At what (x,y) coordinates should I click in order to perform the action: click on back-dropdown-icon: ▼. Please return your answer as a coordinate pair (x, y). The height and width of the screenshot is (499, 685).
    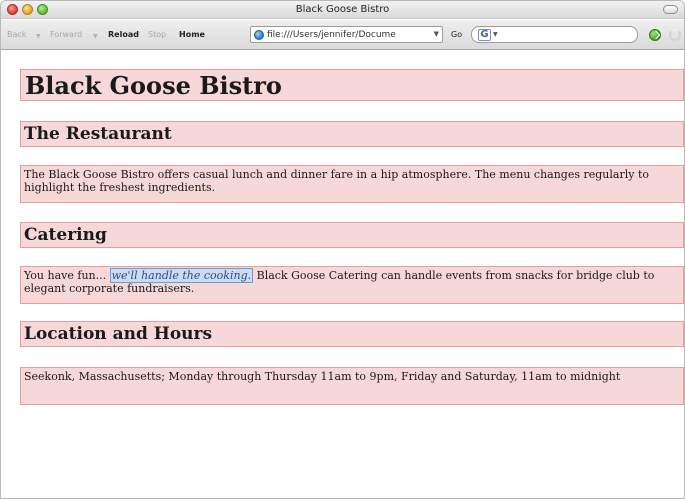
    Looking at the image, I should click on (38, 36).